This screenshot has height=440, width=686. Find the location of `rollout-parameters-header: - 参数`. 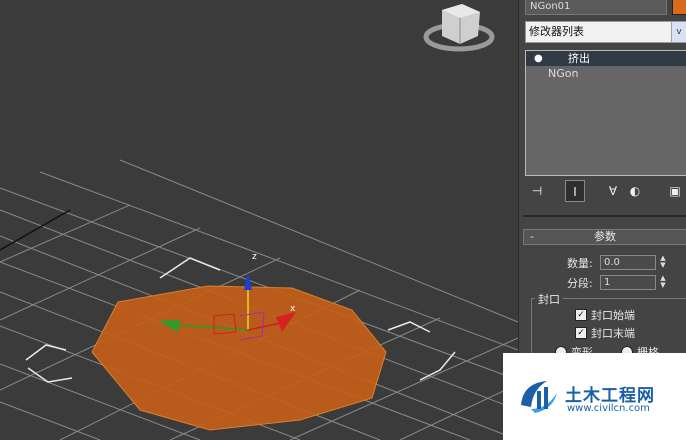

rollout-parameters-header: - 参数 is located at coordinates (604, 237).